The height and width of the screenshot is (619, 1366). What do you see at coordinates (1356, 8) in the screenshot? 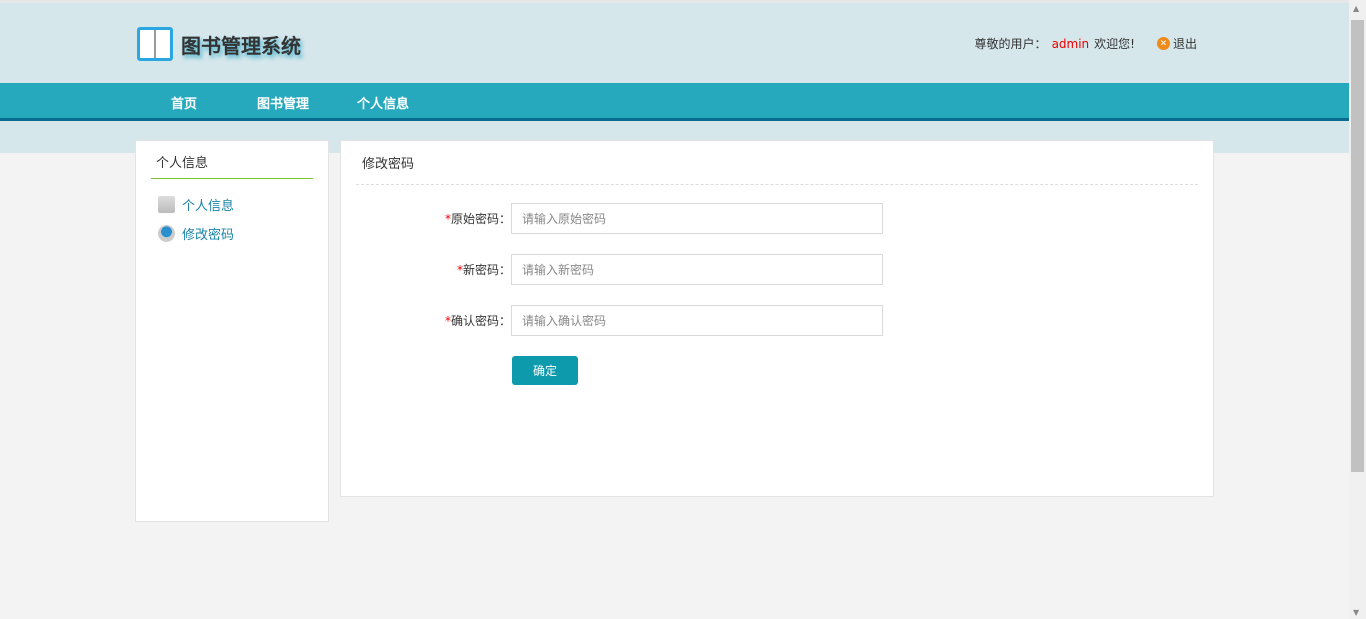
I see `scroll-up-icon: ▲` at bounding box center [1356, 8].